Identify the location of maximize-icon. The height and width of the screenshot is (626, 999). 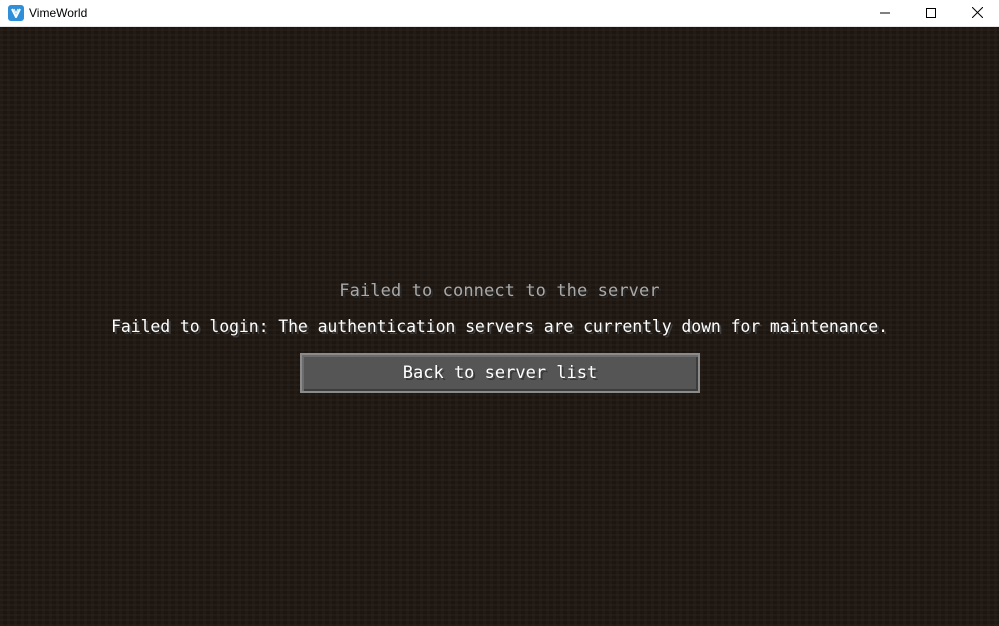
(931, 14).